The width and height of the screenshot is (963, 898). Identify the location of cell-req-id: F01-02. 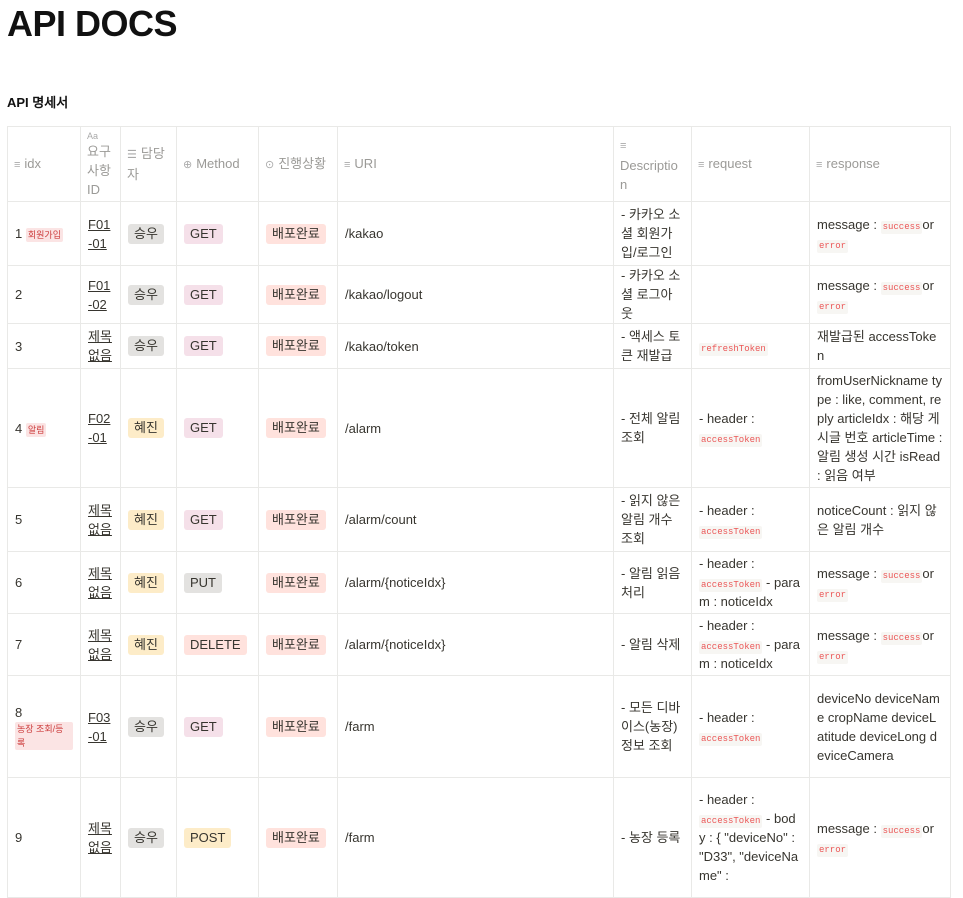
(100, 294).